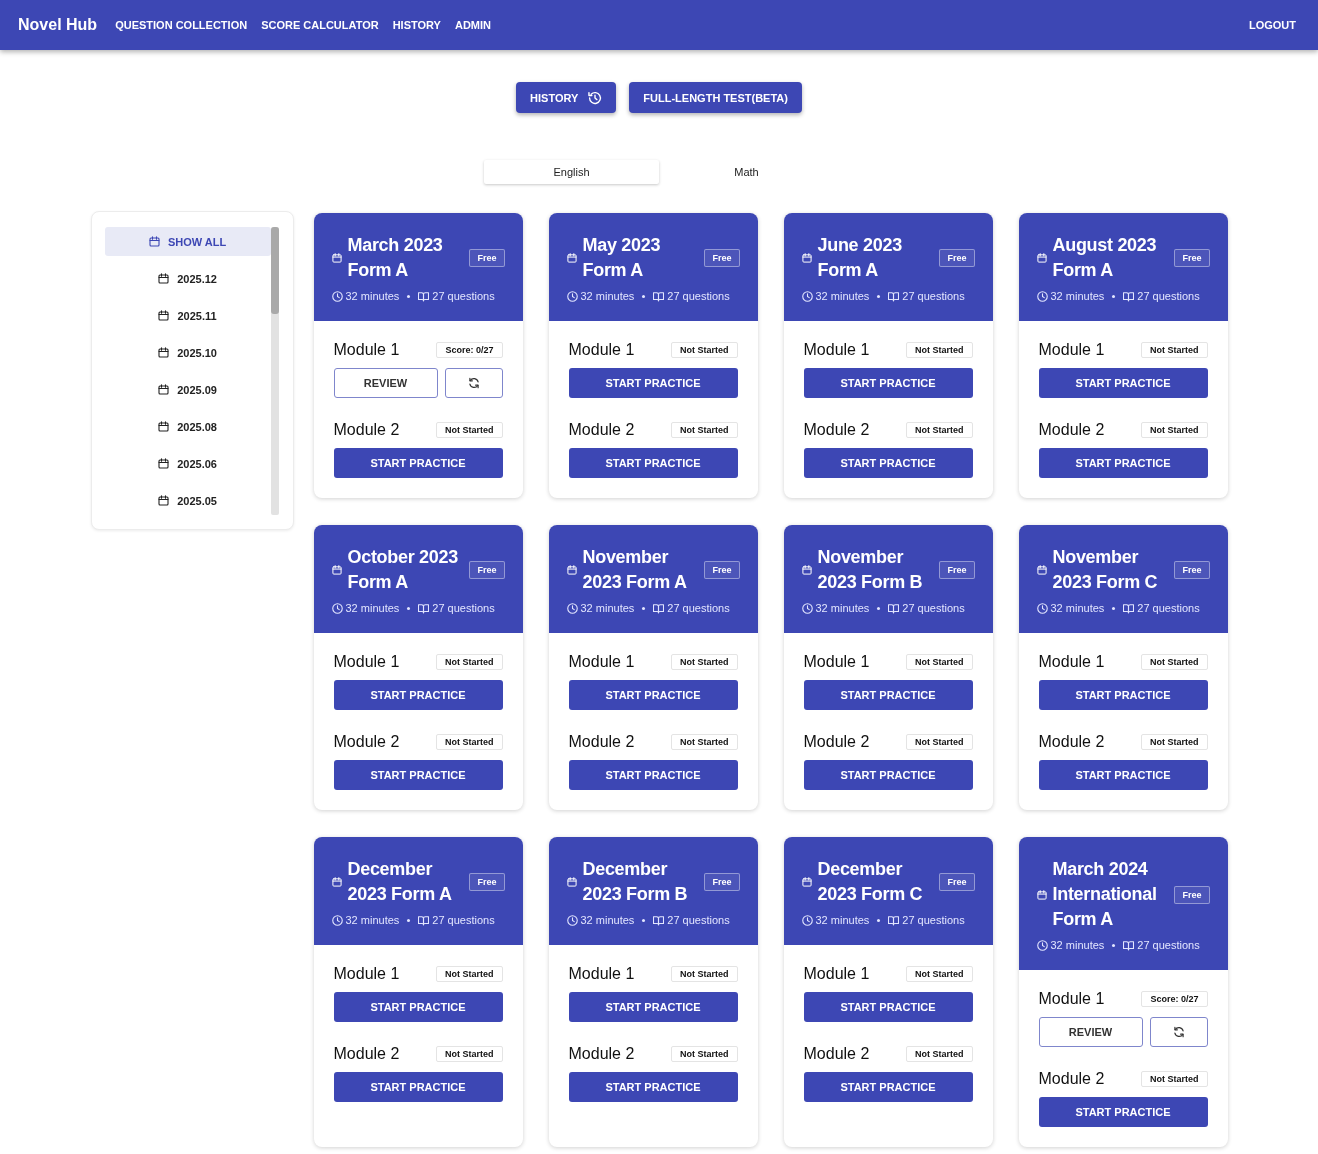 The height and width of the screenshot is (1154, 1318). I want to click on logout-link: LOGOUT, so click(1272, 25).